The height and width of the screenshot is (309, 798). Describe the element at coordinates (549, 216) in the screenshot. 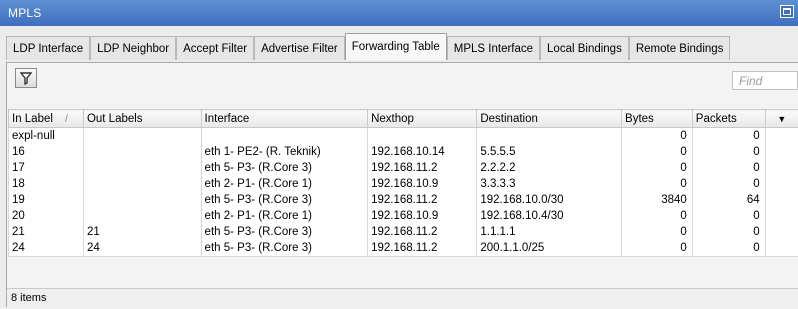

I see `cell-destination: 192.168.10.4/30` at that location.